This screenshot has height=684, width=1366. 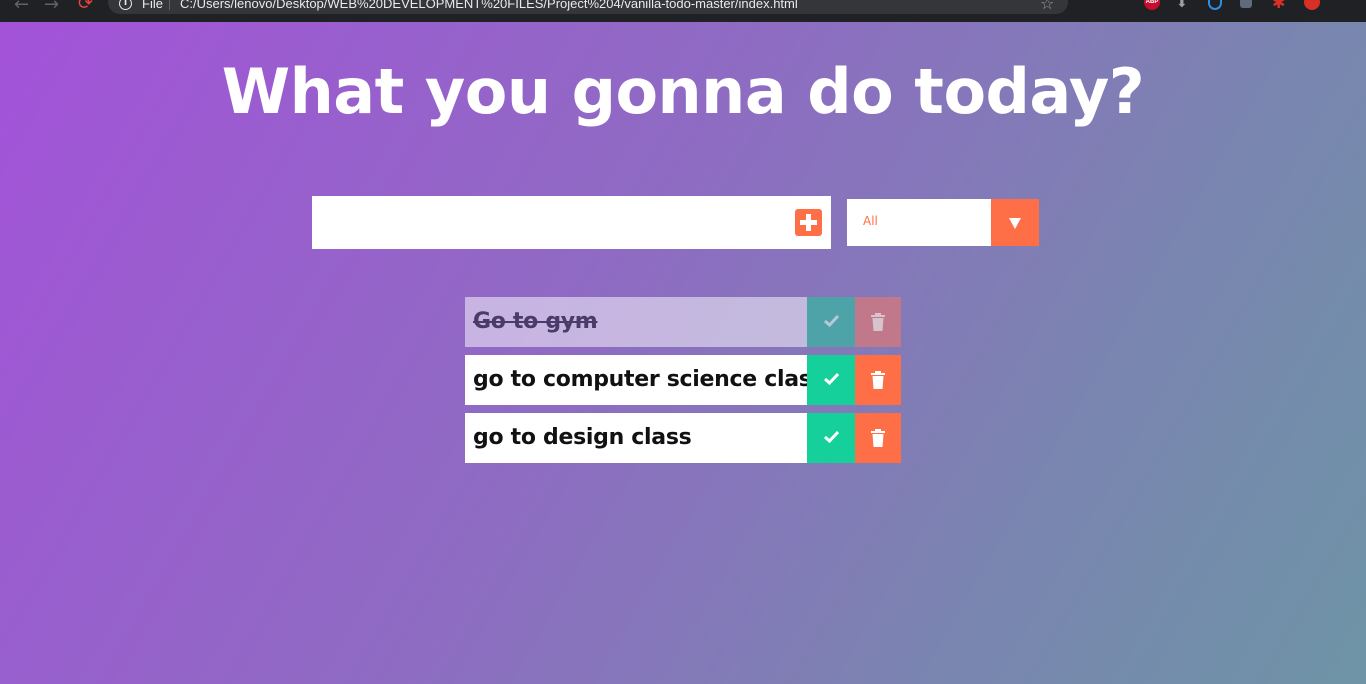 What do you see at coordinates (535, 321) in the screenshot?
I see `todo-text: Go to gym` at bounding box center [535, 321].